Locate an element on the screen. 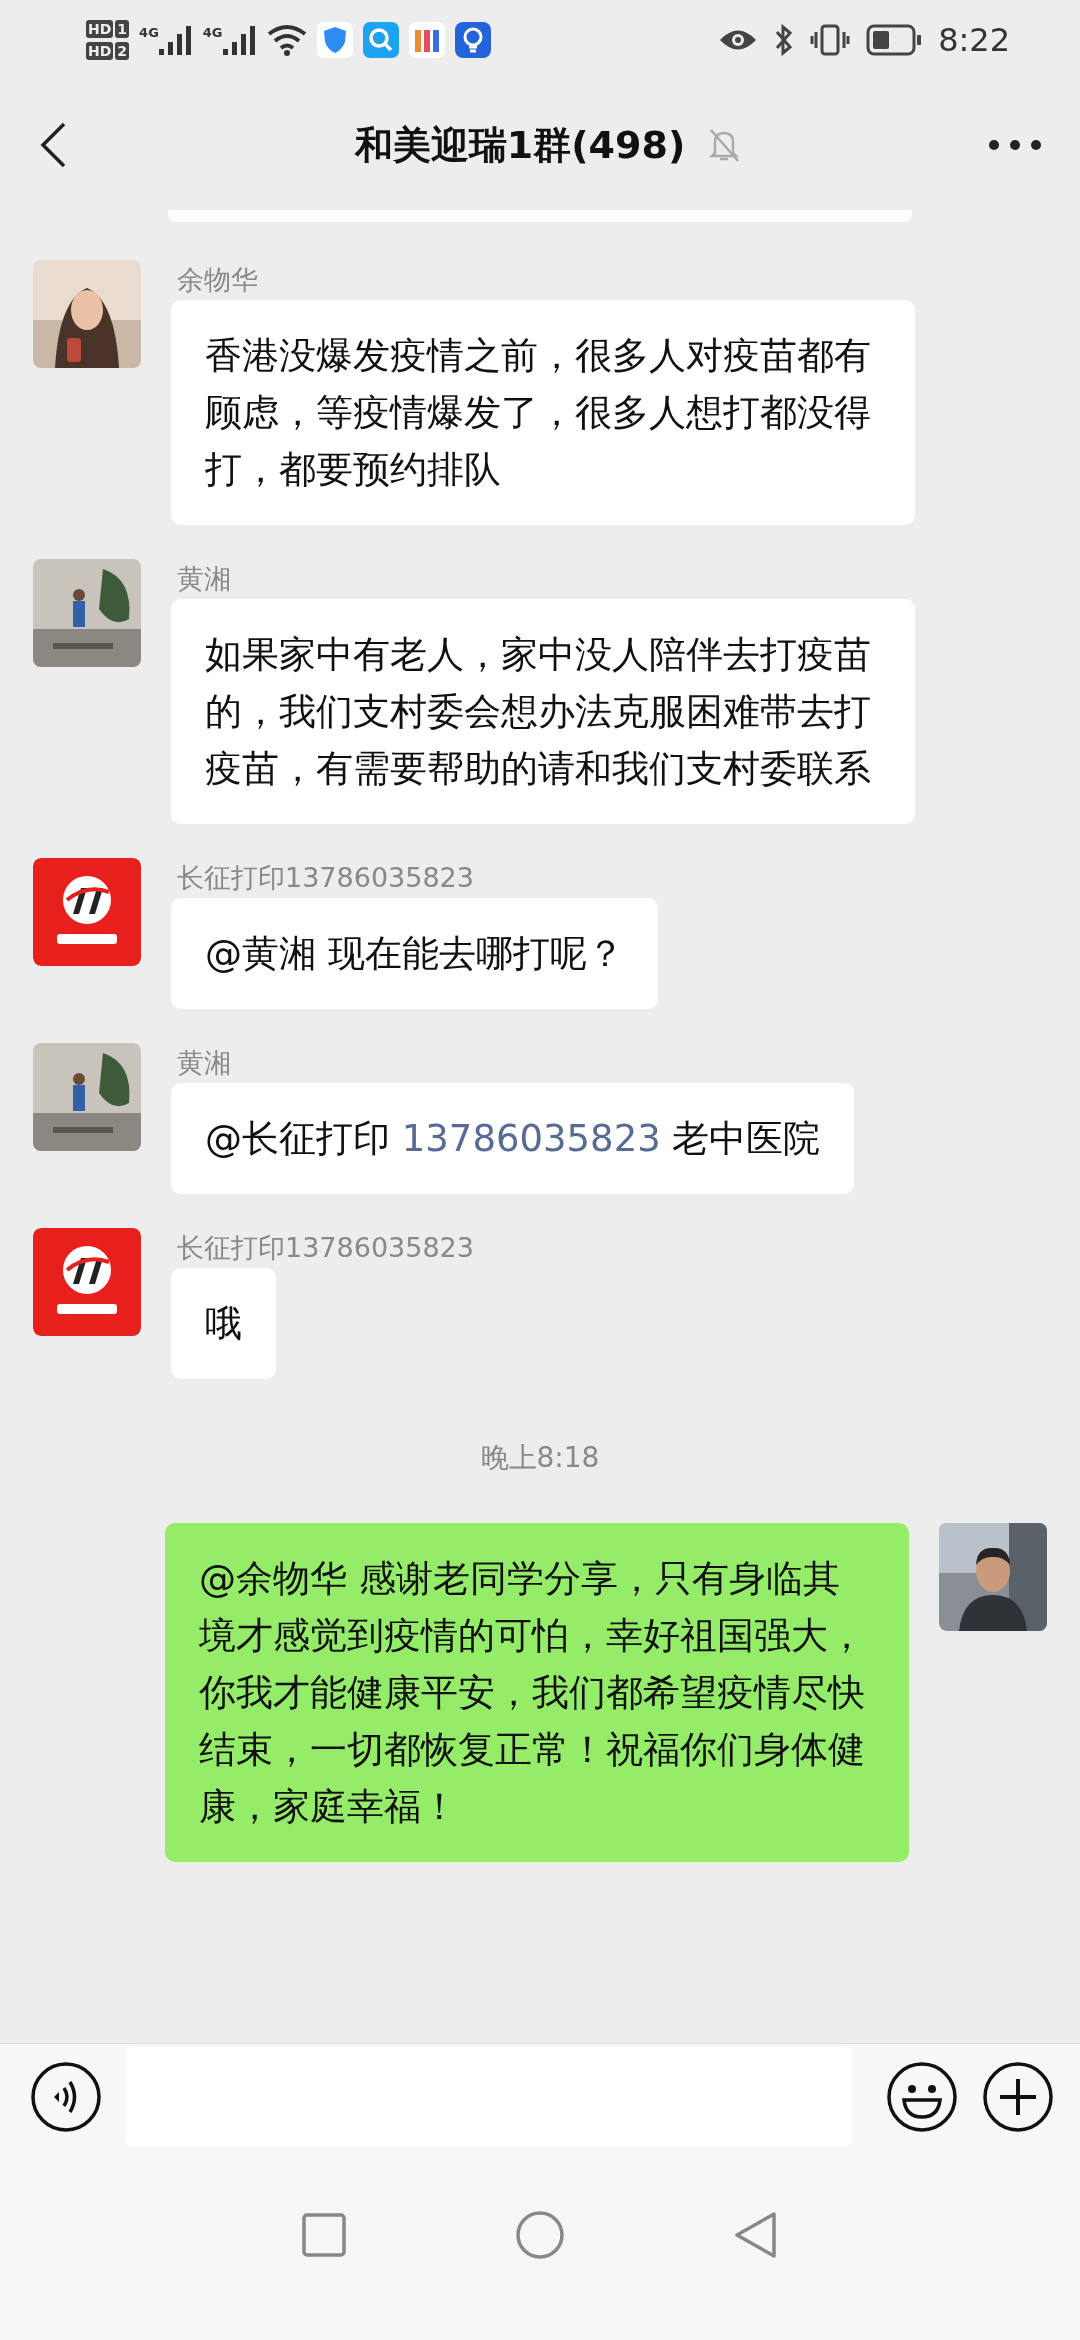  message-bubble: 哦 is located at coordinates (223, 1323).